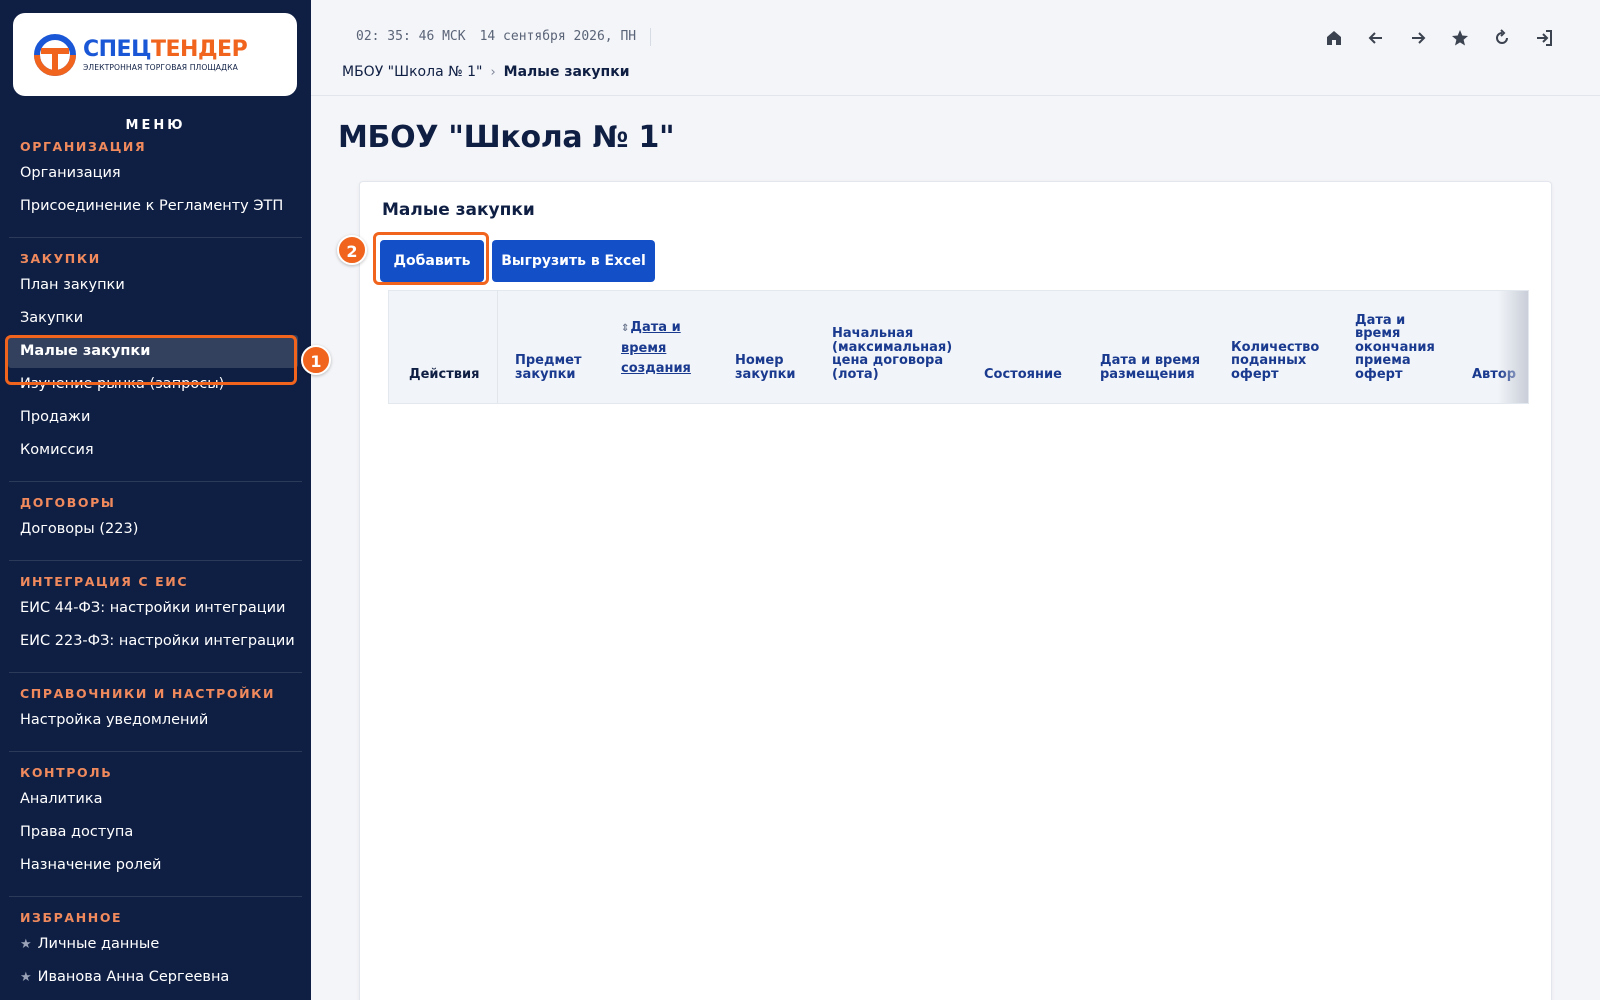 The image size is (1600, 1000). I want to click on section-title-contracts: ДОГОВОРЫ, so click(68, 502).